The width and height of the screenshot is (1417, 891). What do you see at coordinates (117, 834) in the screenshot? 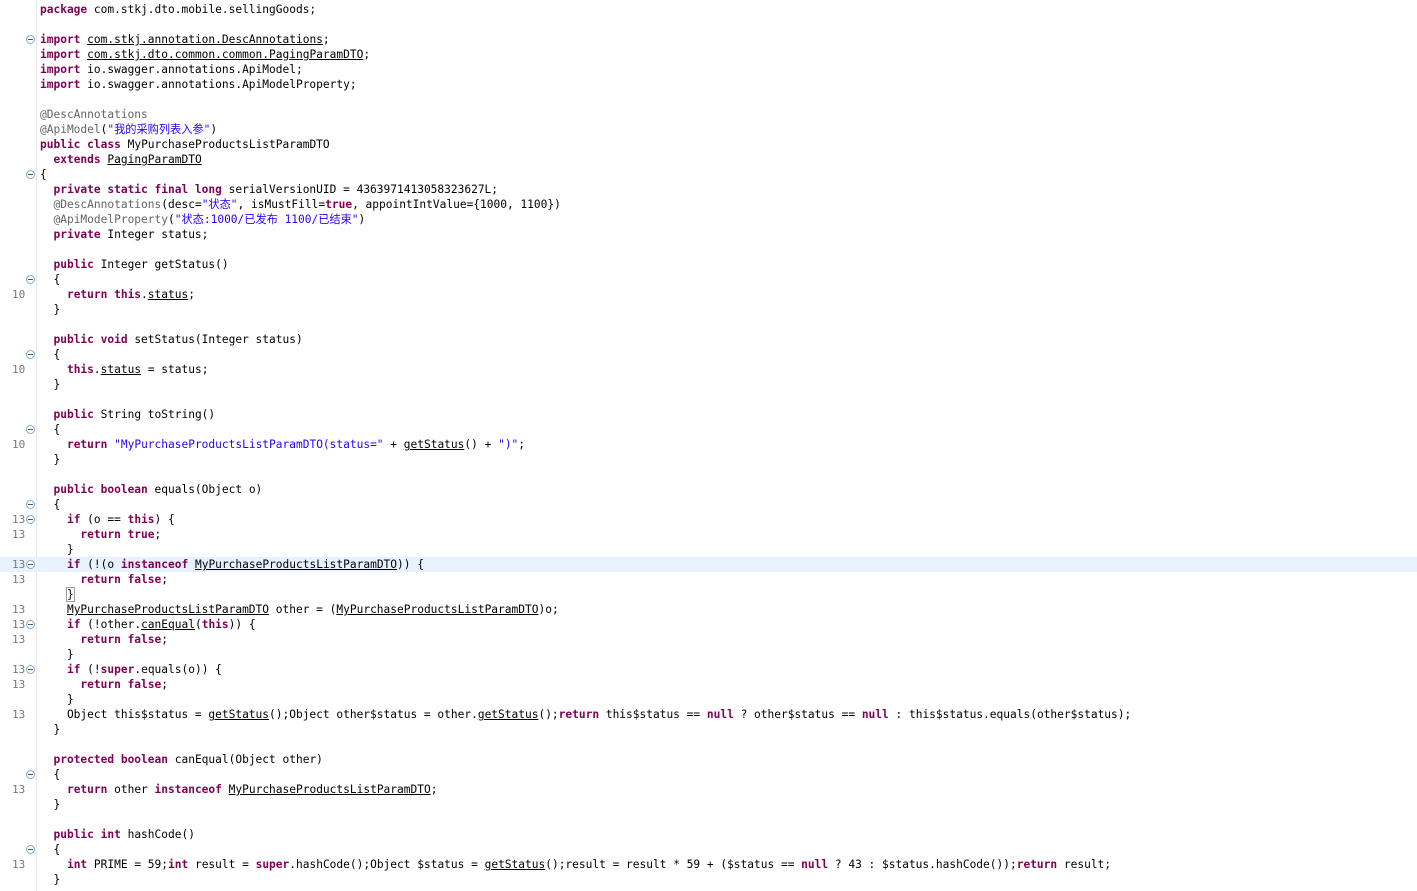
I see `code-text: public int hashCode()` at bounding box center [117, 834].